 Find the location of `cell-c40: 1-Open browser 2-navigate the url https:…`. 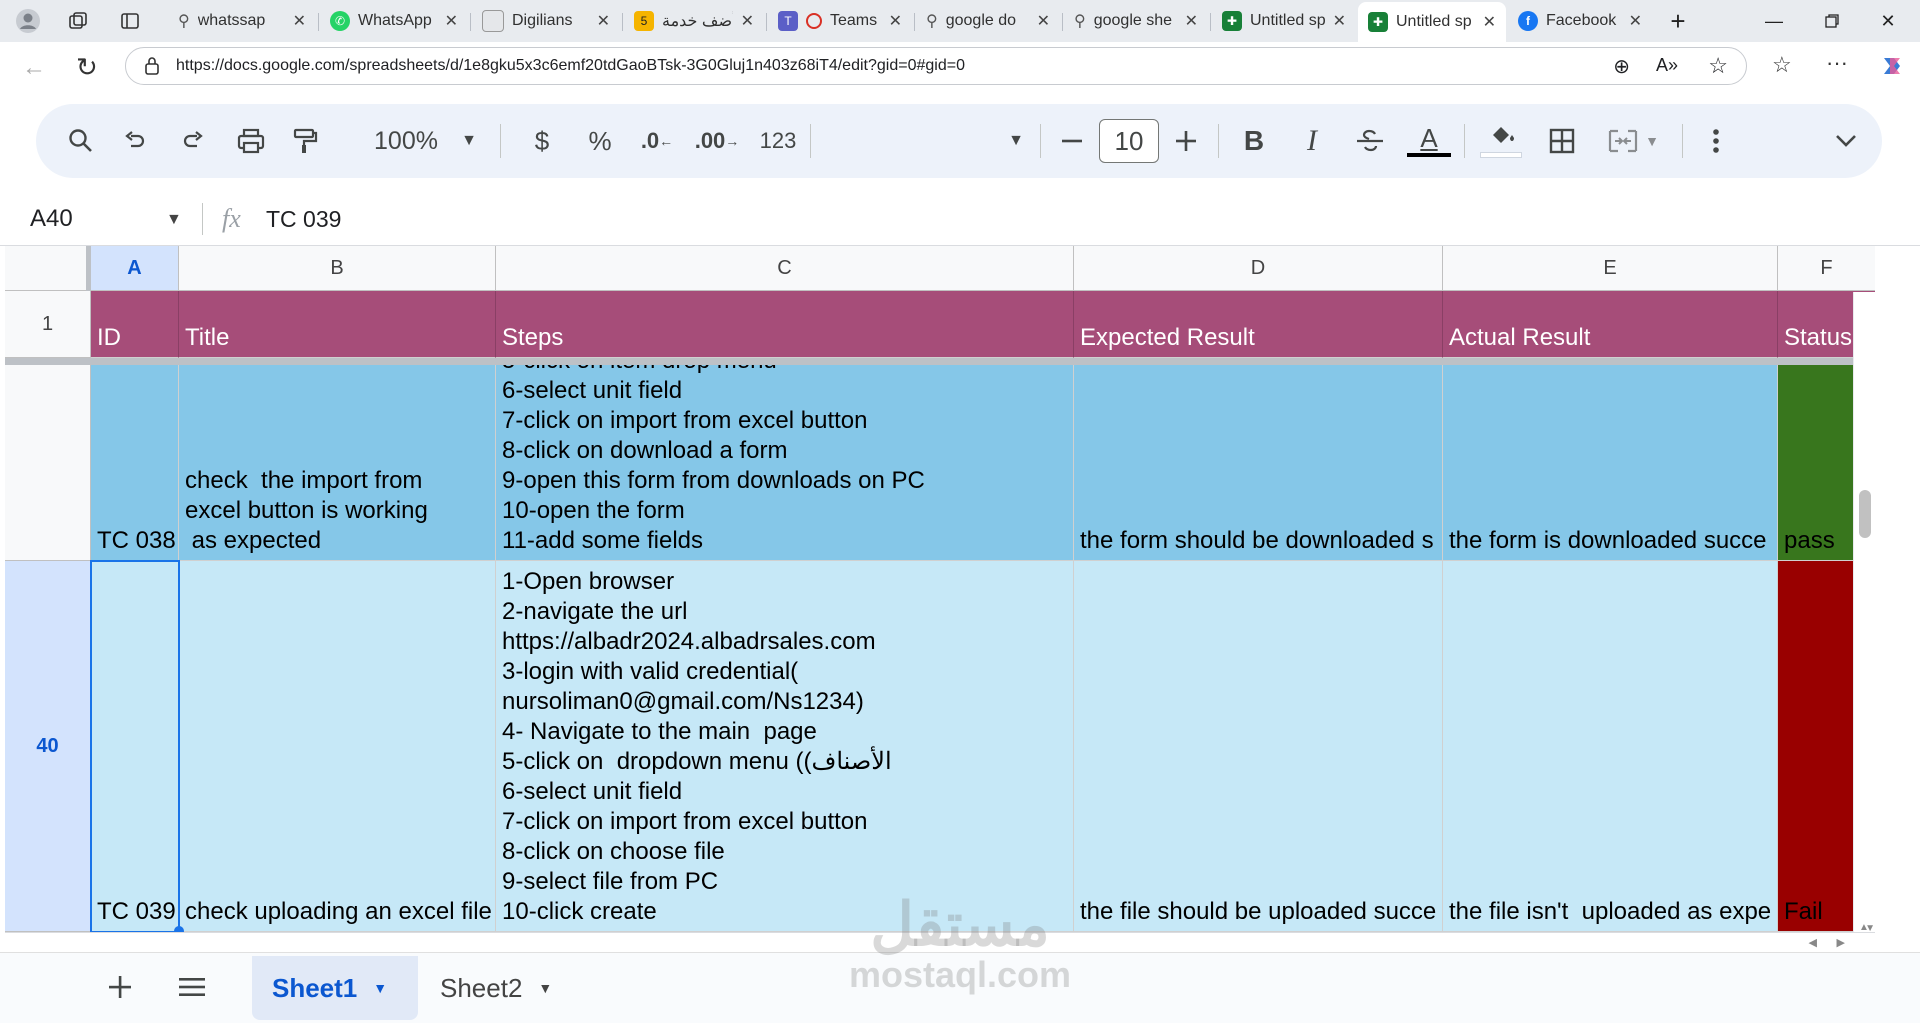

cell-c40: 1-Open browser 2-navigate the url https:… is located at coordinates (785, 746).